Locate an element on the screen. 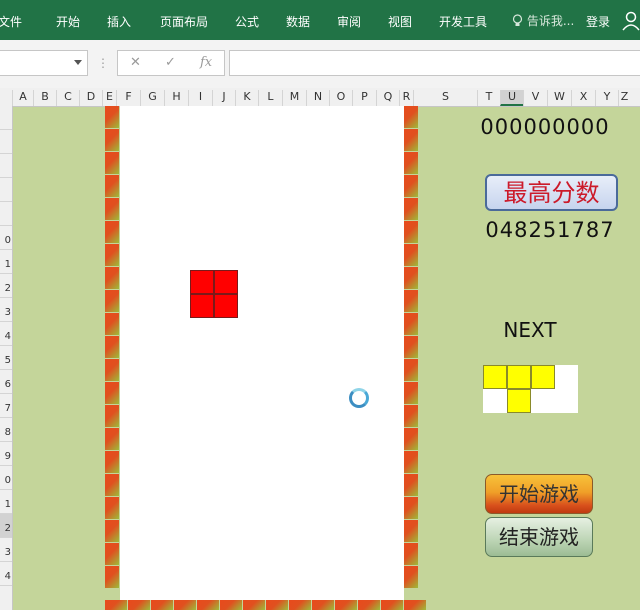 Image resolution: width=640 pixels, height=610 pixels. row-number: 1 is located at coordinates (7, 264).